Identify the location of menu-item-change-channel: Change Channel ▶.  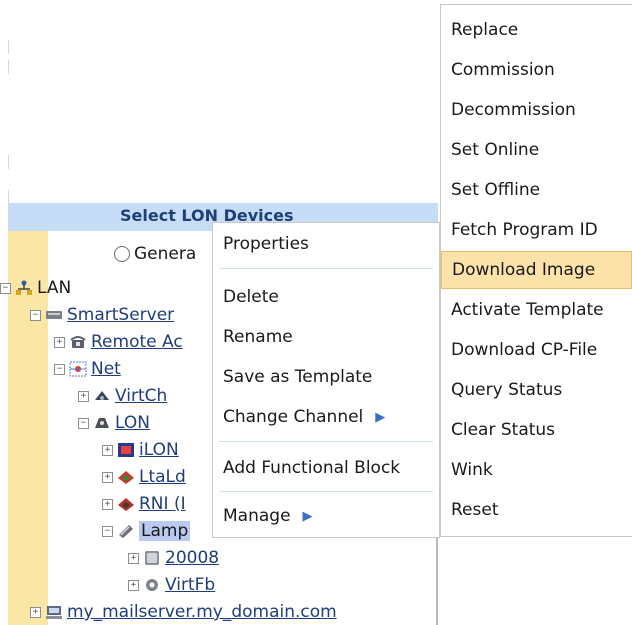
(326, 417).